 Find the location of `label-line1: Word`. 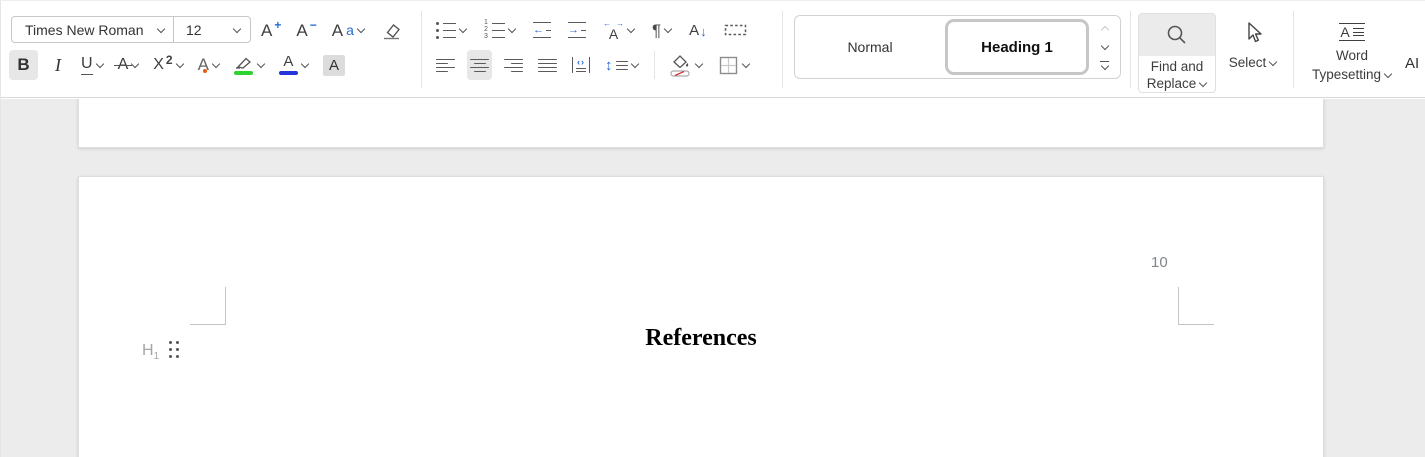

label-line1: Word is located at coordinates (1351, 55).